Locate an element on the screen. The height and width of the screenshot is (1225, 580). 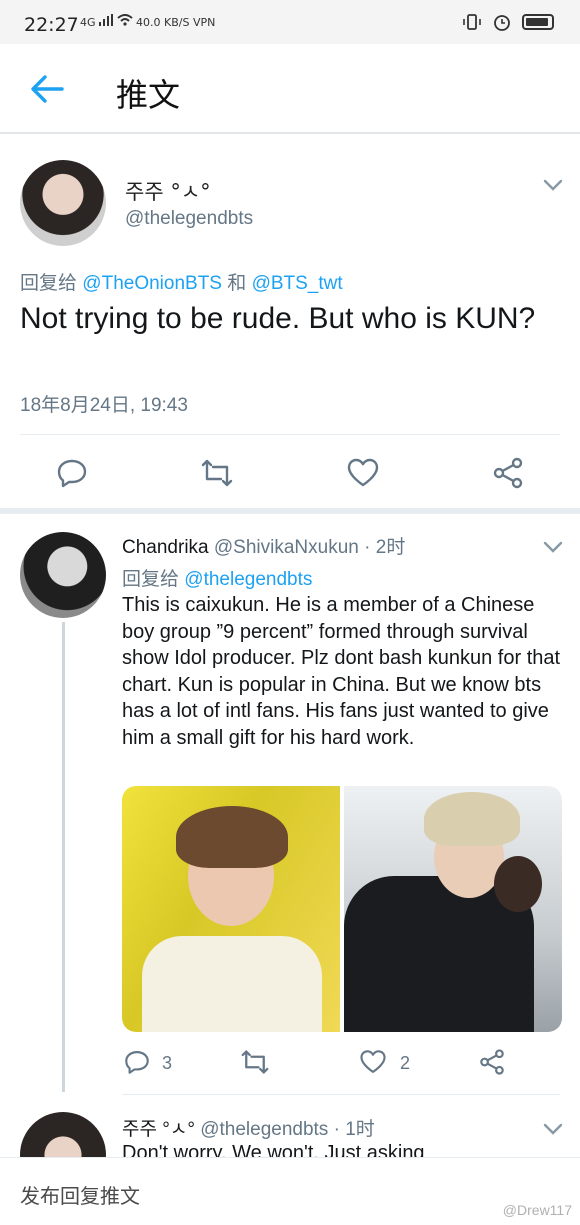
reply-to-line: 回复给 @thelegendbts is located at coordinates (217, 579).